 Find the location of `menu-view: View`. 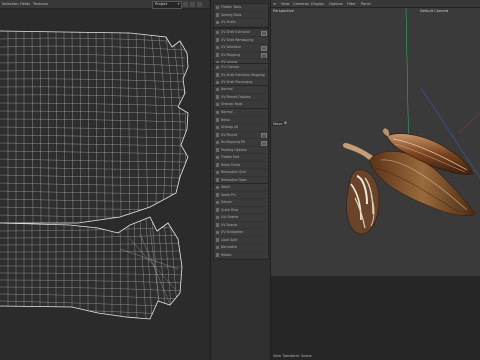

menu-view: View is located at coordinates (285, 4).